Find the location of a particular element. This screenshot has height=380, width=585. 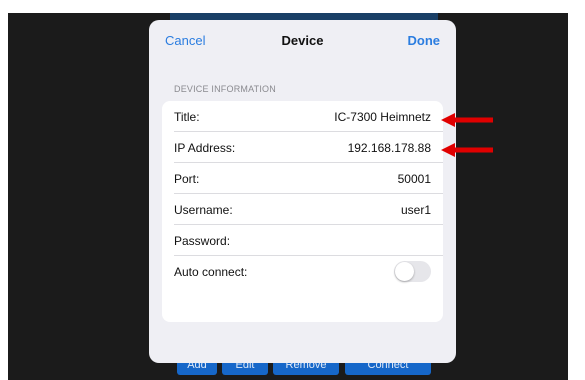

ip-address-label: IP Address: is located at coordinates (205, 148).